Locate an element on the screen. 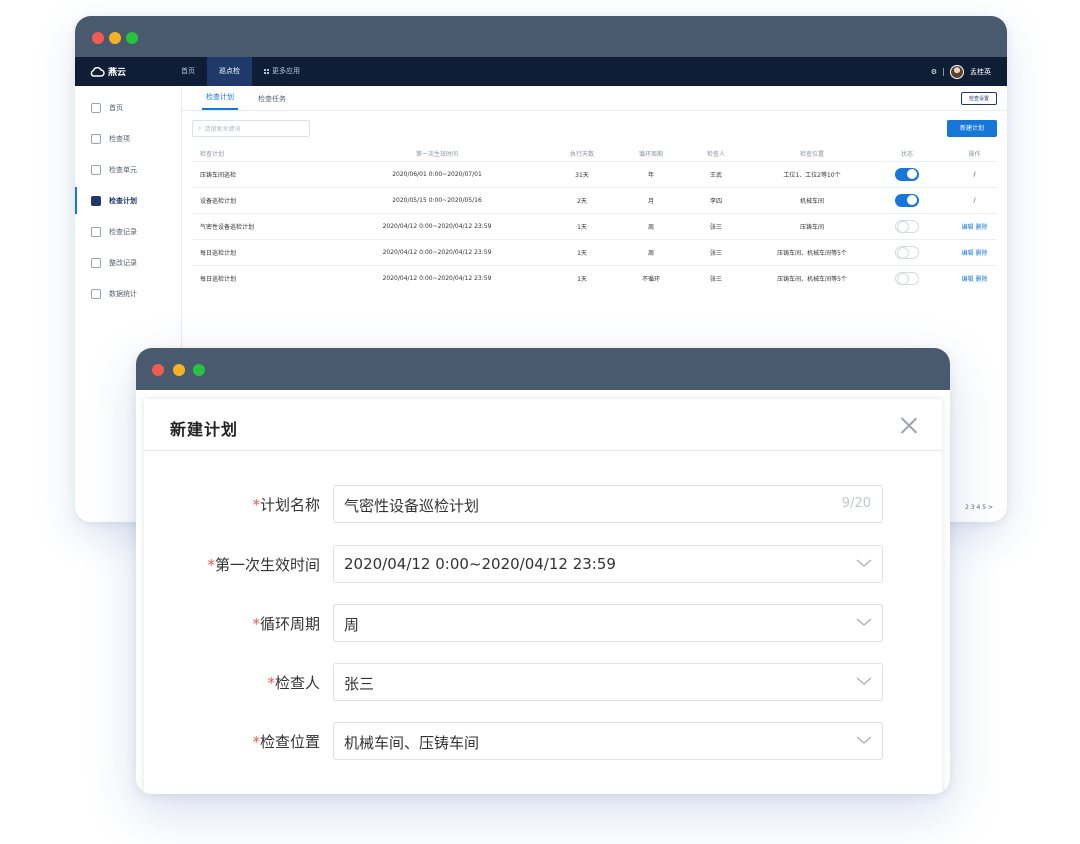  field-value: 气密性设备巡检计划 is located at coordinates (412, 506).